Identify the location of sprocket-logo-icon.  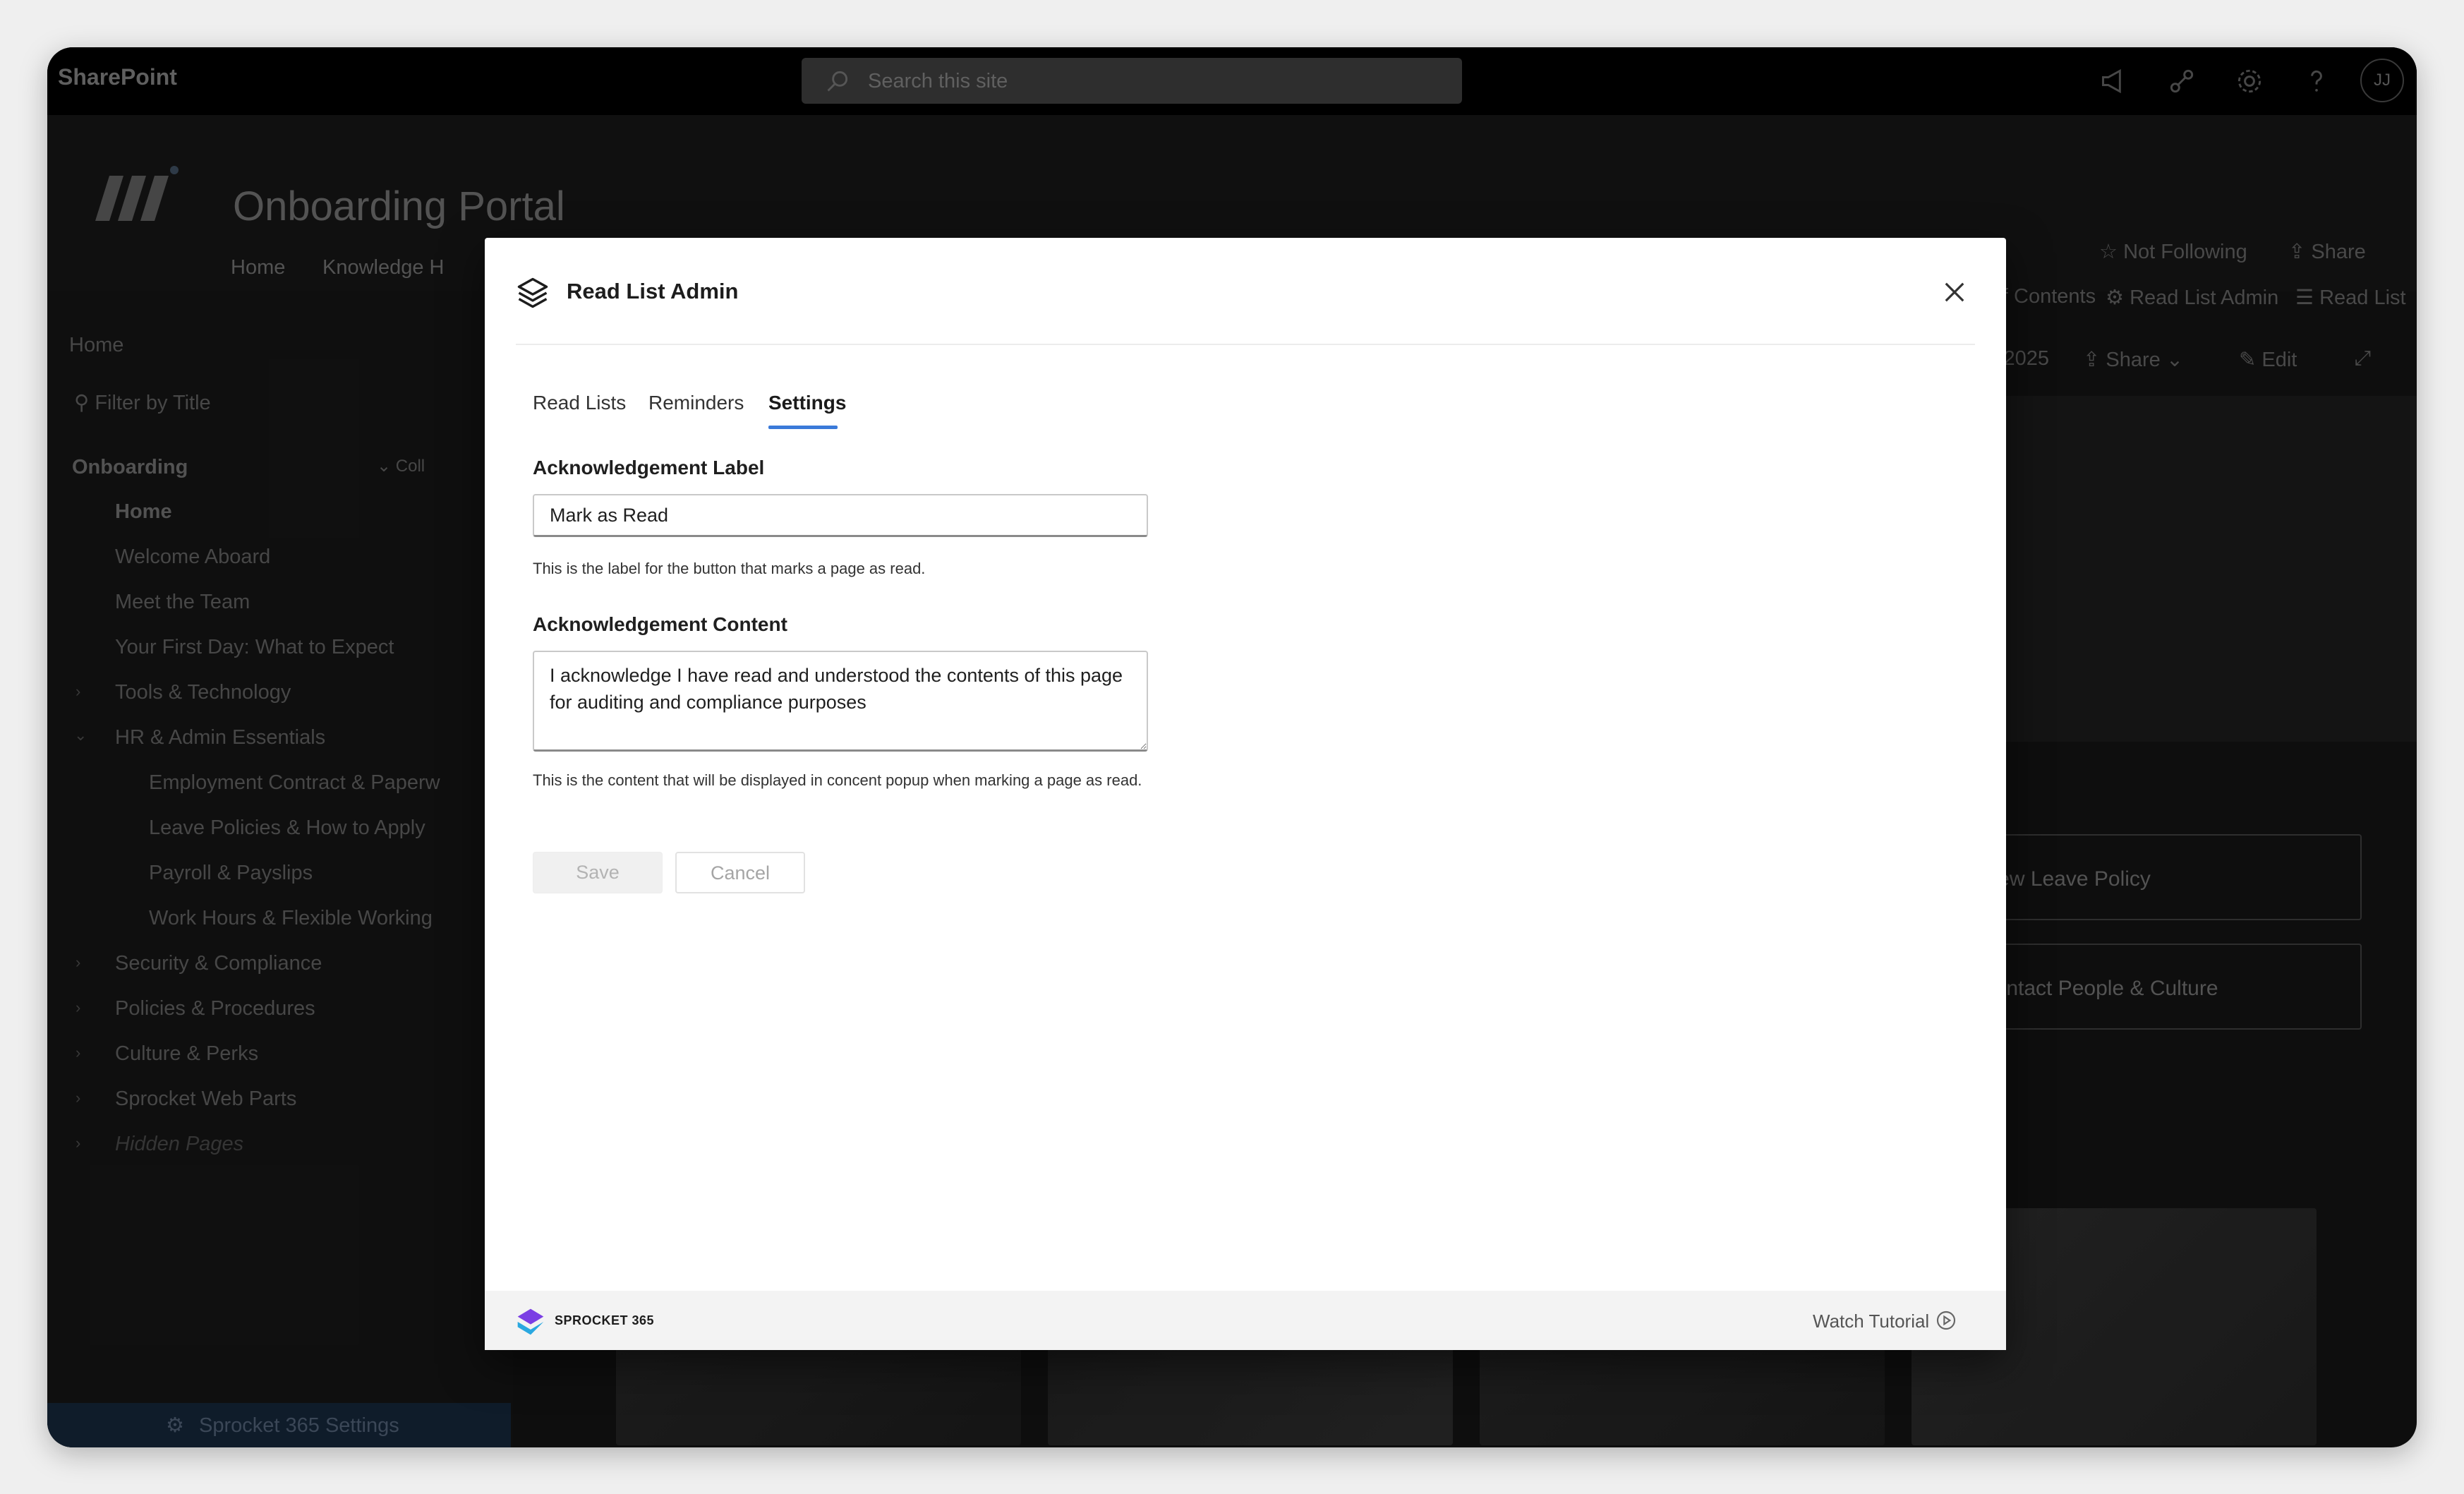
(530, 1321).